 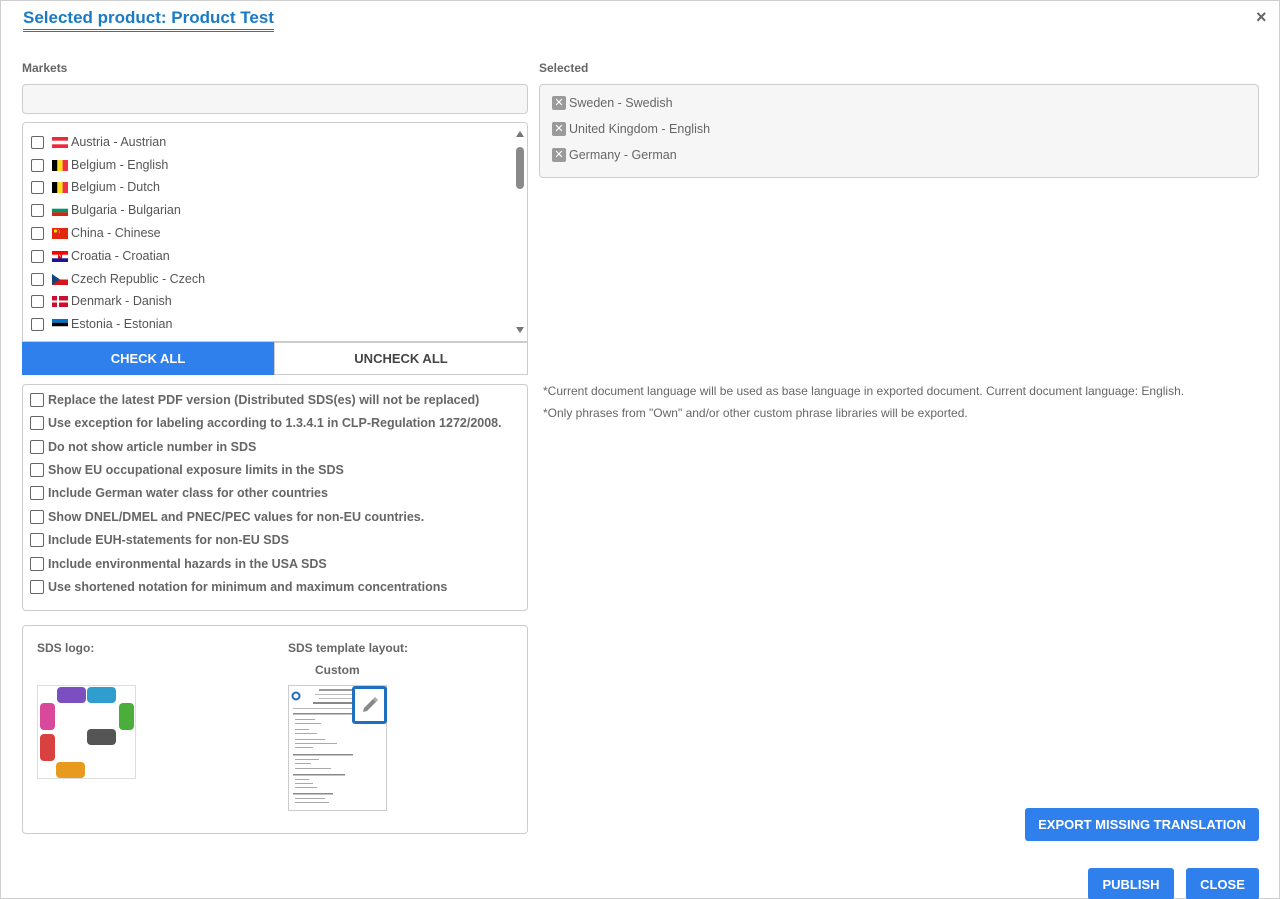 What do you see at coordinates (120, 256) in the screenshot?
I see `market-label: Croatia - Croatian` at bounding box center [120, 256].